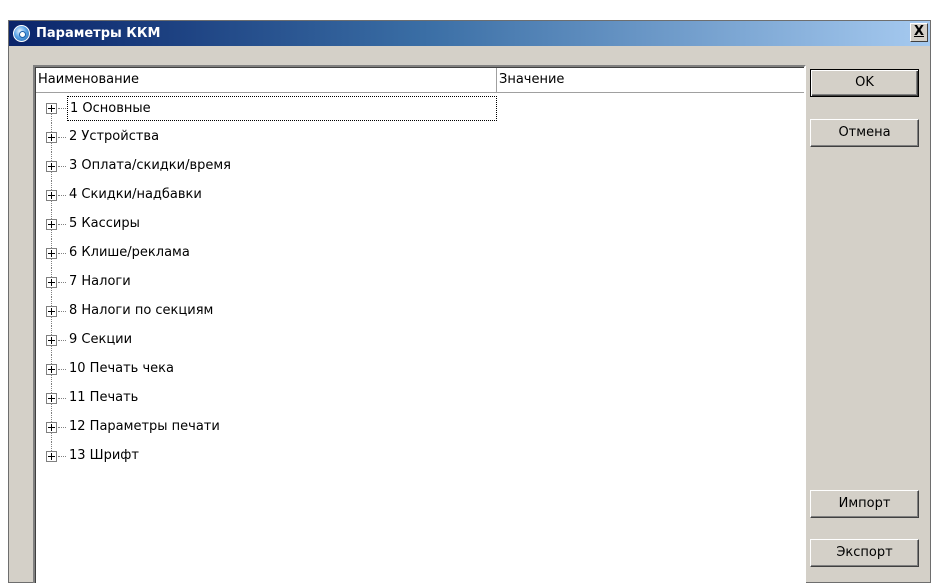 This screenshot has width=931, height=583. What do you see at coordinates (100, 340) in the screenshot?
I see `tree-node-label: 9 Секции` at bounding box center [100, 340].